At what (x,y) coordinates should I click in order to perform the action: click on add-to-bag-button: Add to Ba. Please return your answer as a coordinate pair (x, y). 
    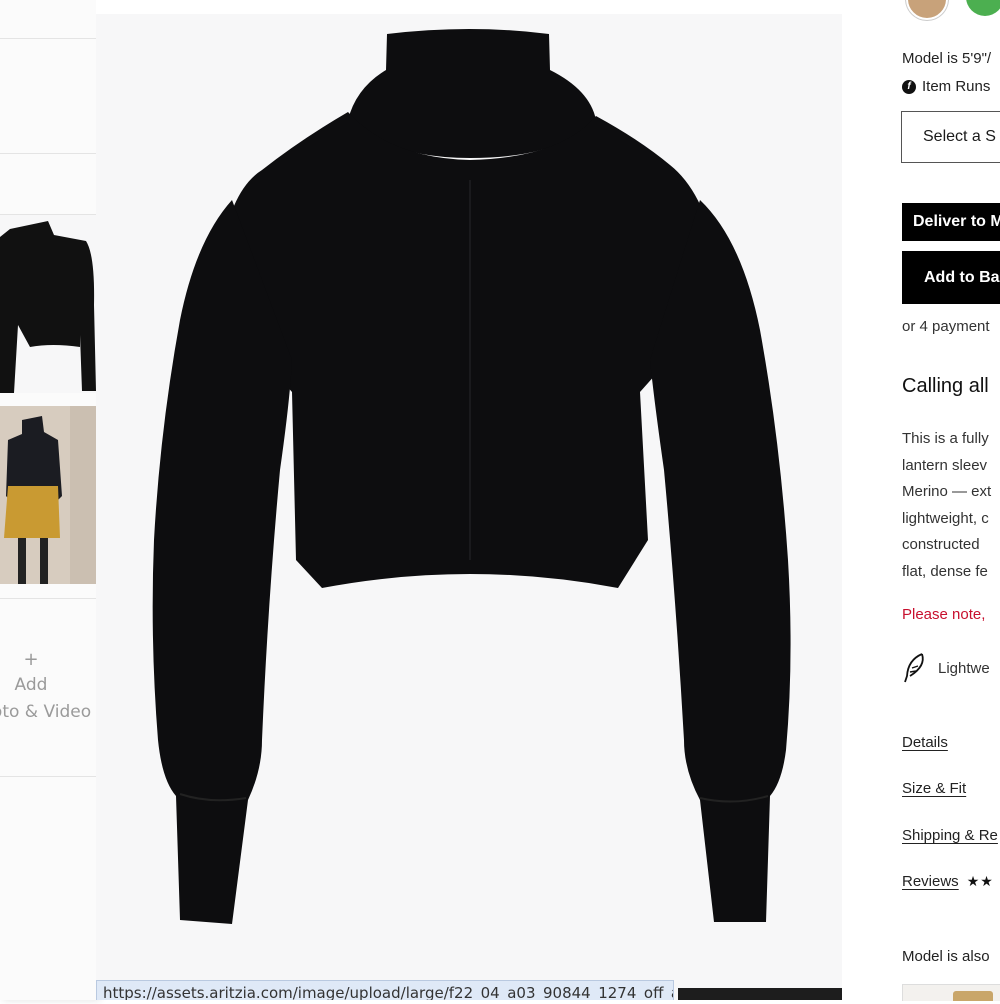
    Looking at the image, I should click on (951, 277).